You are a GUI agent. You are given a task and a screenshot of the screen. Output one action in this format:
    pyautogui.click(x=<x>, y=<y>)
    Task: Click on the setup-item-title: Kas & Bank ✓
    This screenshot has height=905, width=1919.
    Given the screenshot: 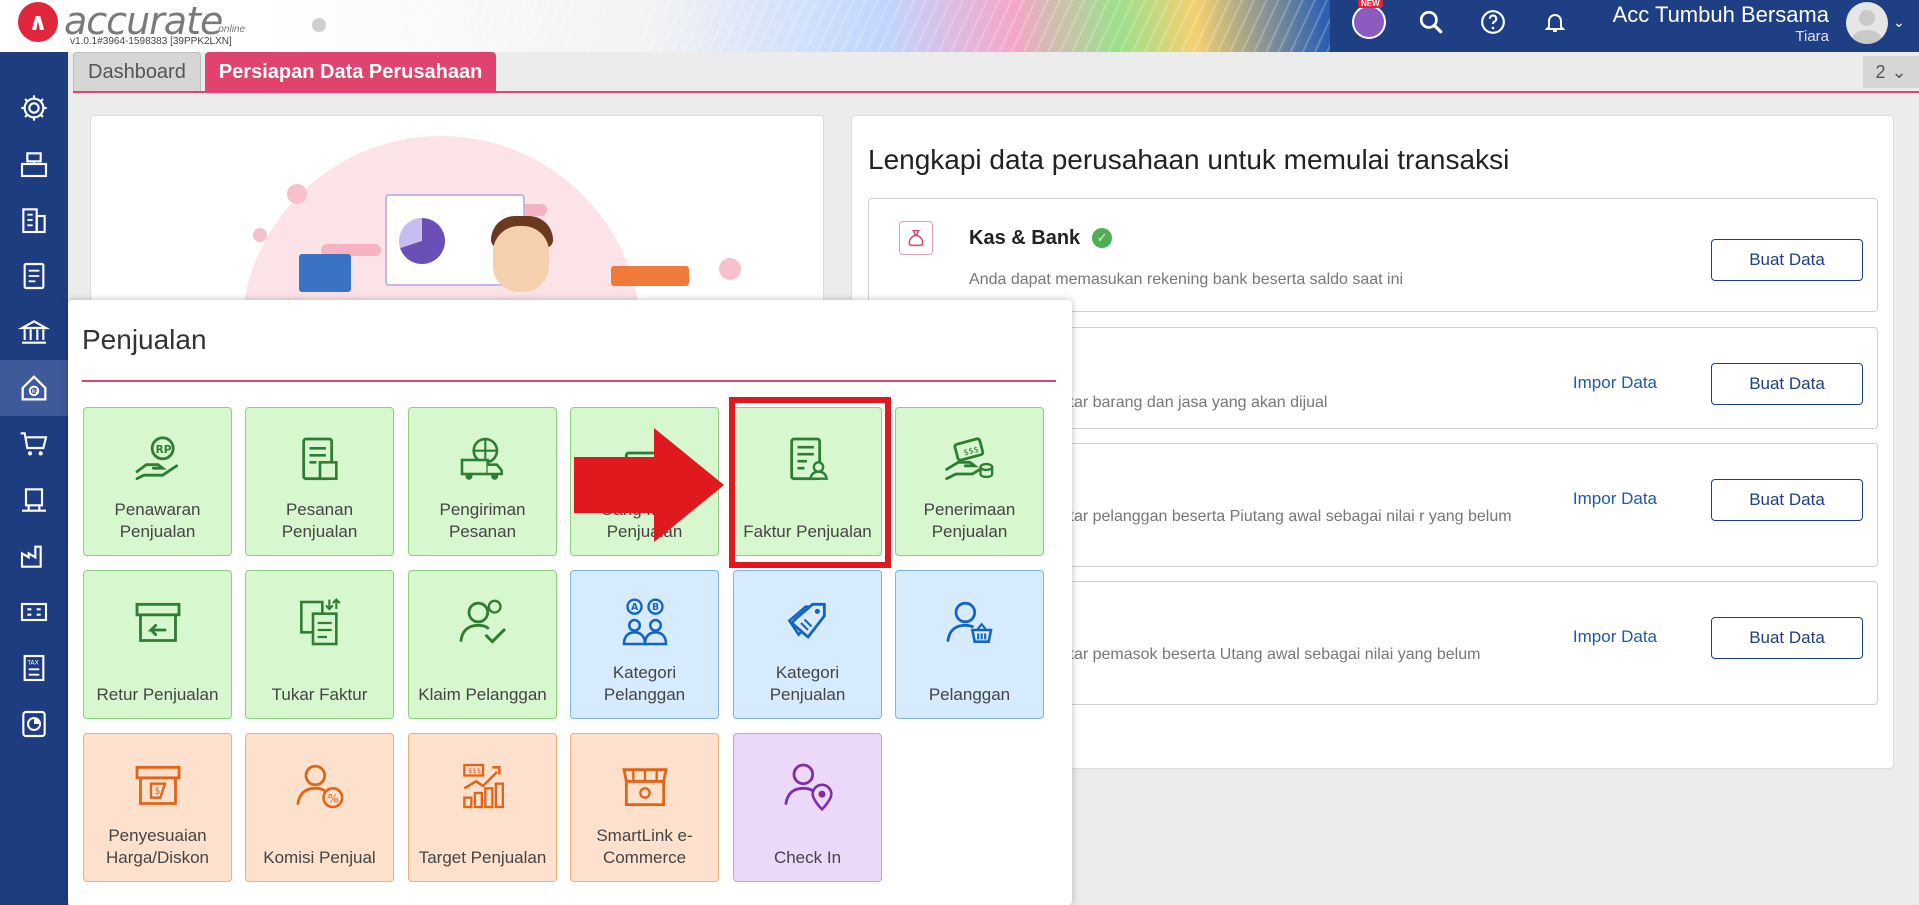 What is the action you would take?
    pyautogui.click(x=1041, y=238)
    